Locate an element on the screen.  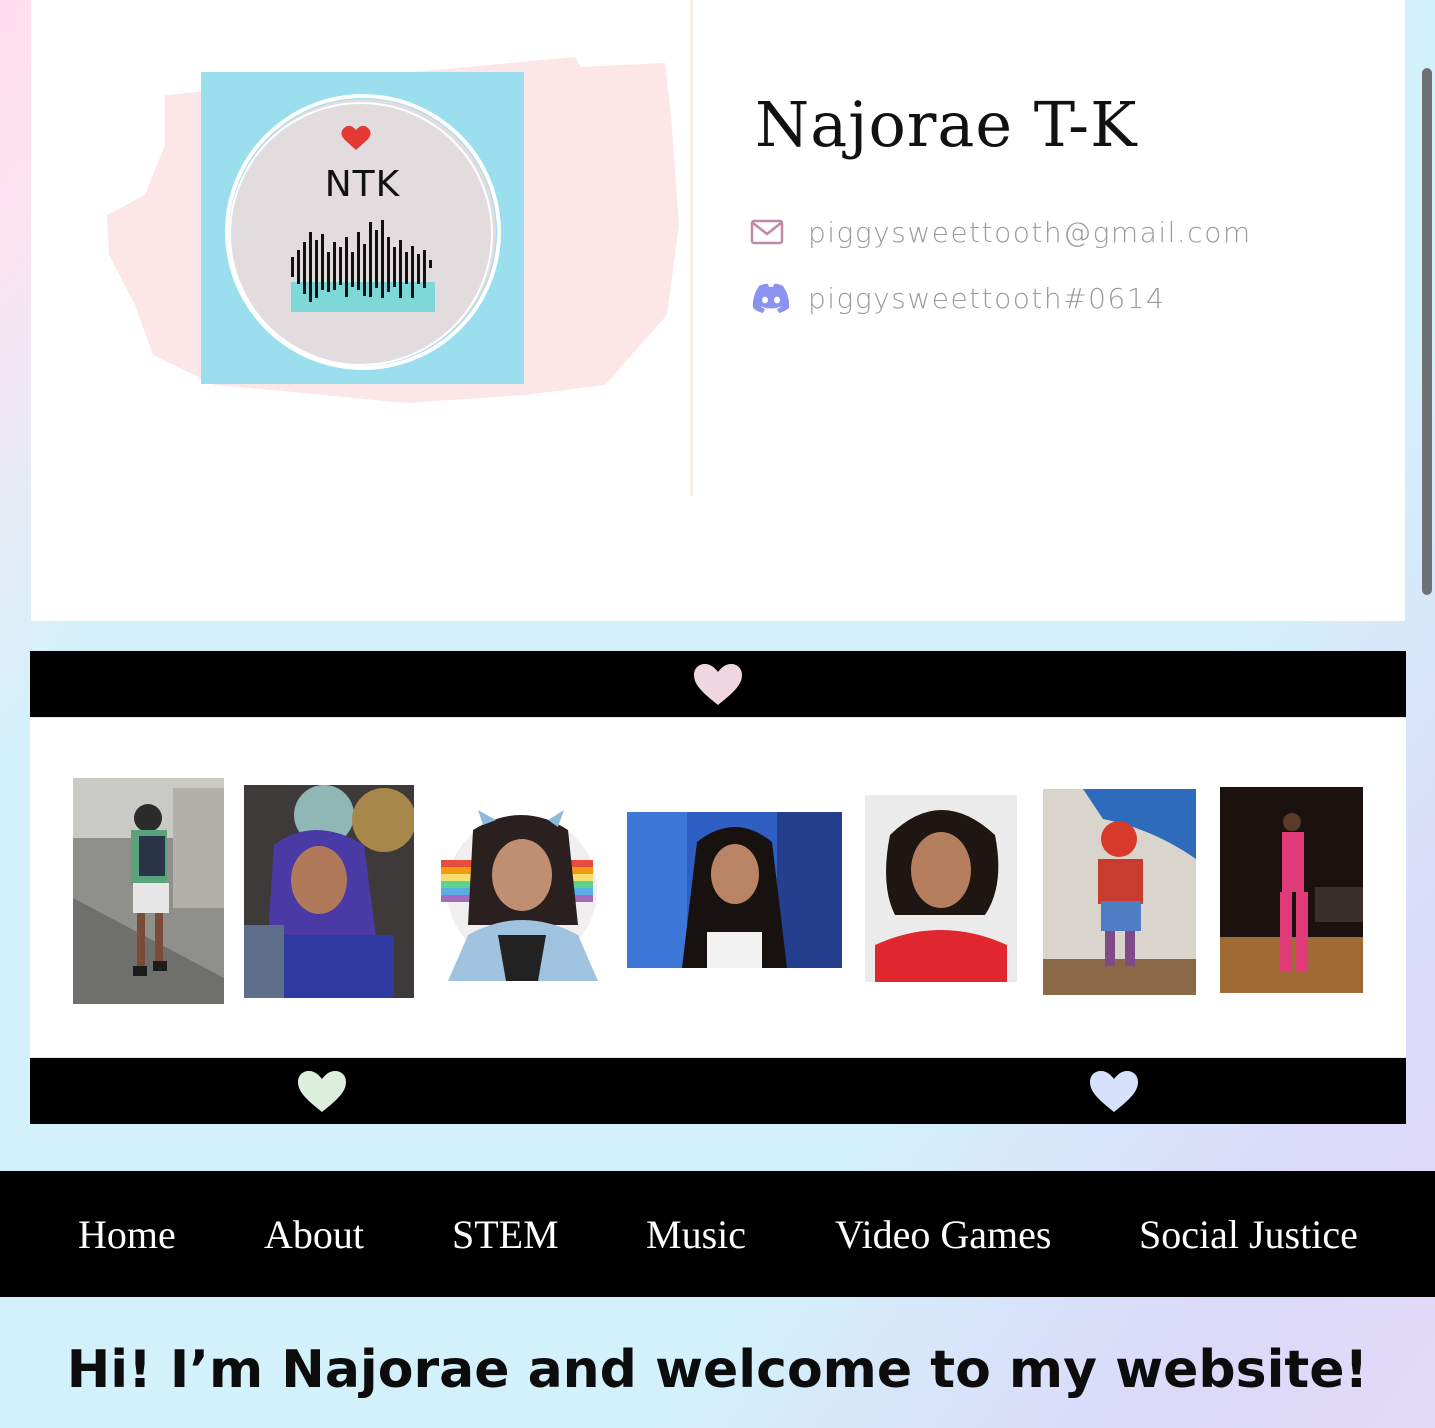
gallery-top-bar is located at coordinates (718, 684).